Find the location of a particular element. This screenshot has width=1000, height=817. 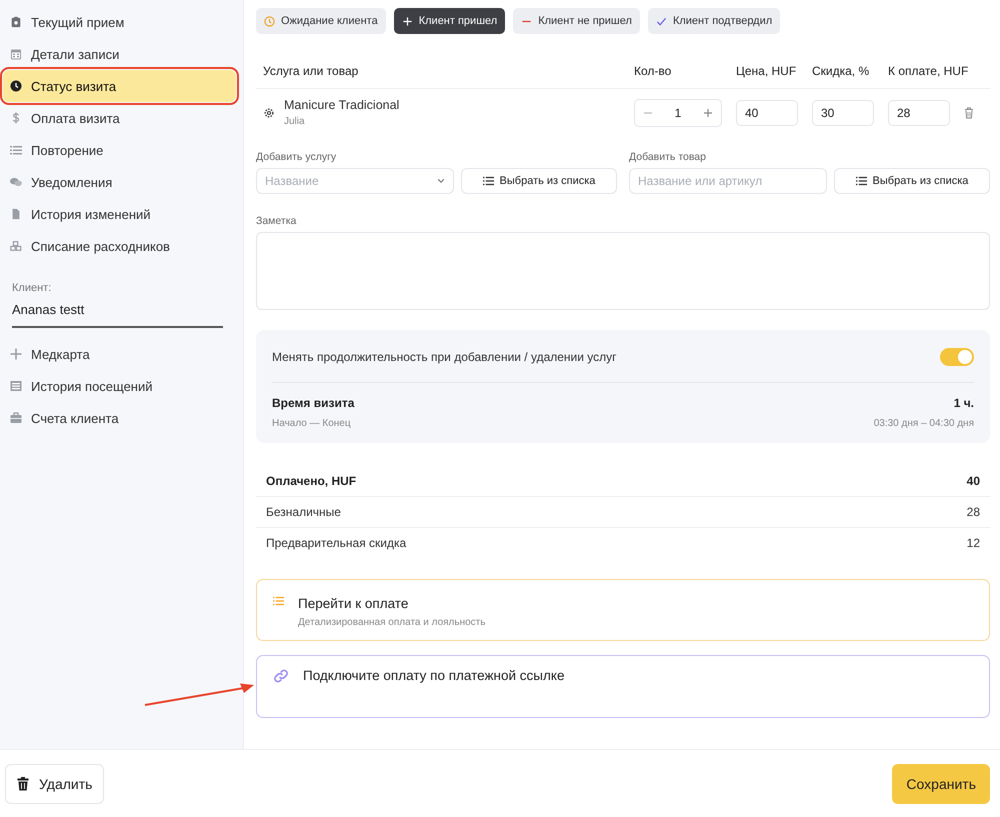

cubes-icon is located at coordinates (16, 246).